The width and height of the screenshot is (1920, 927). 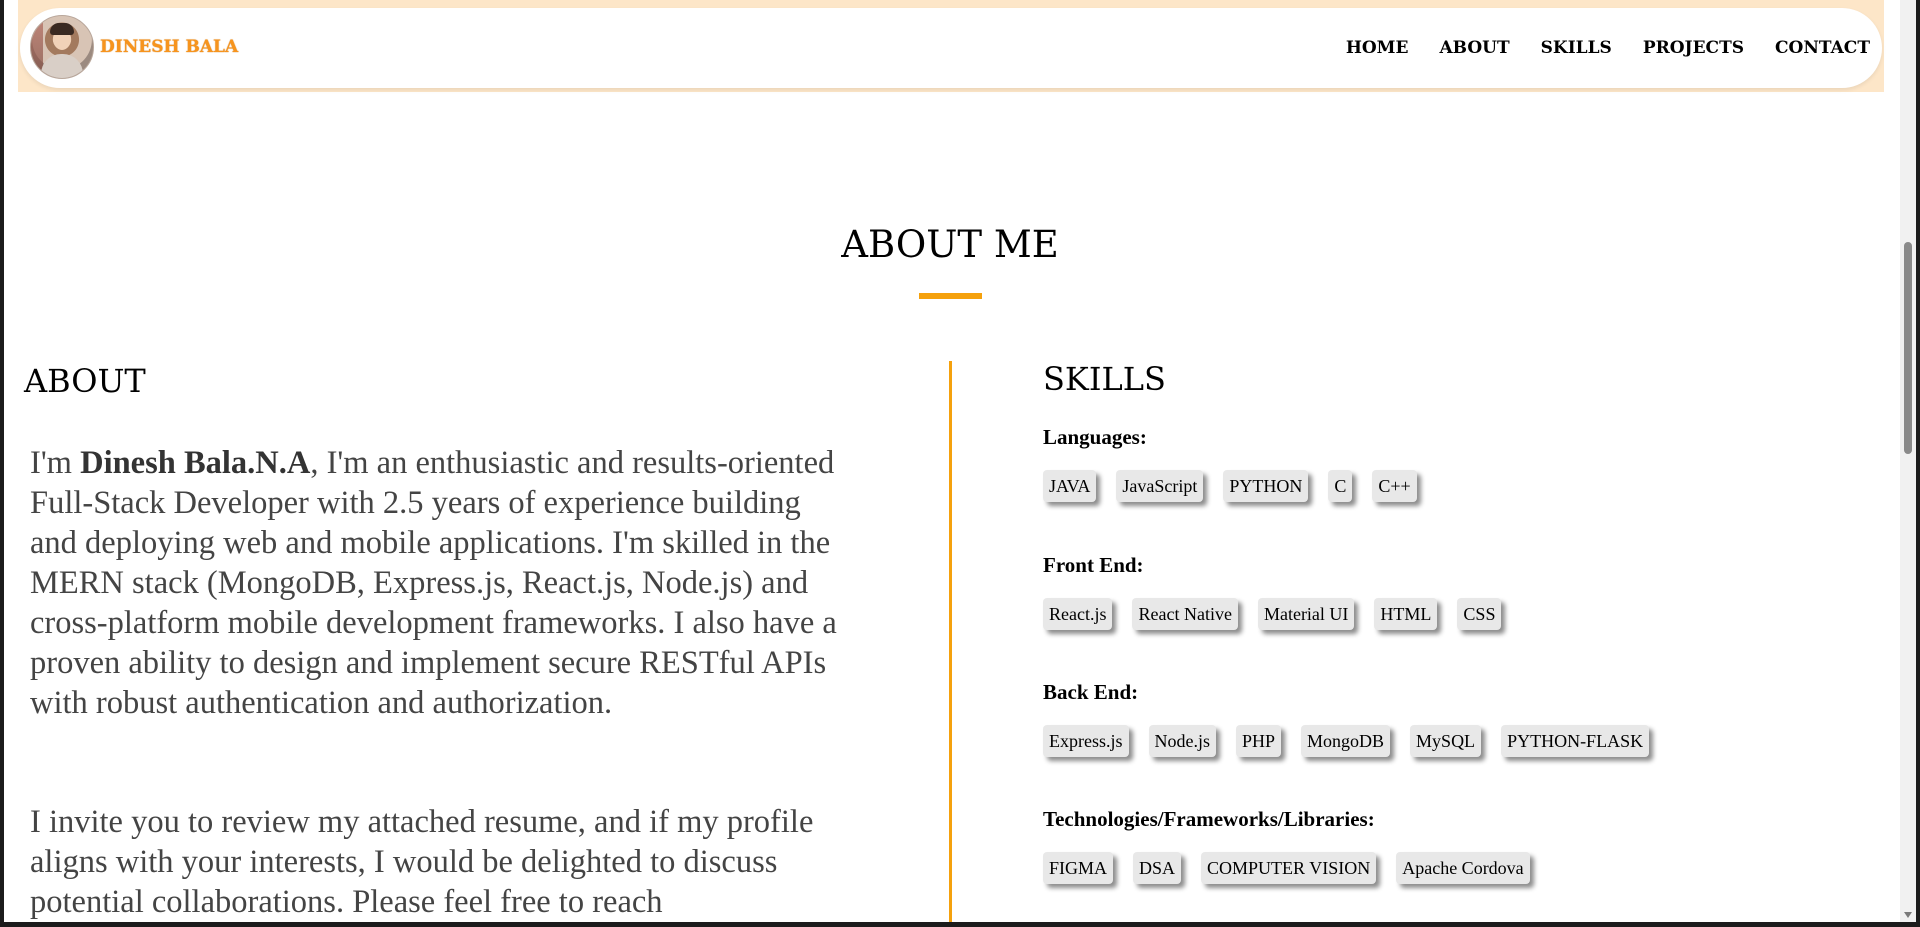 What do you see at coordinates (1093, 565) in the screenshot?
I see `skill-group-label: Front End:` at bounding box center [1093, 565].